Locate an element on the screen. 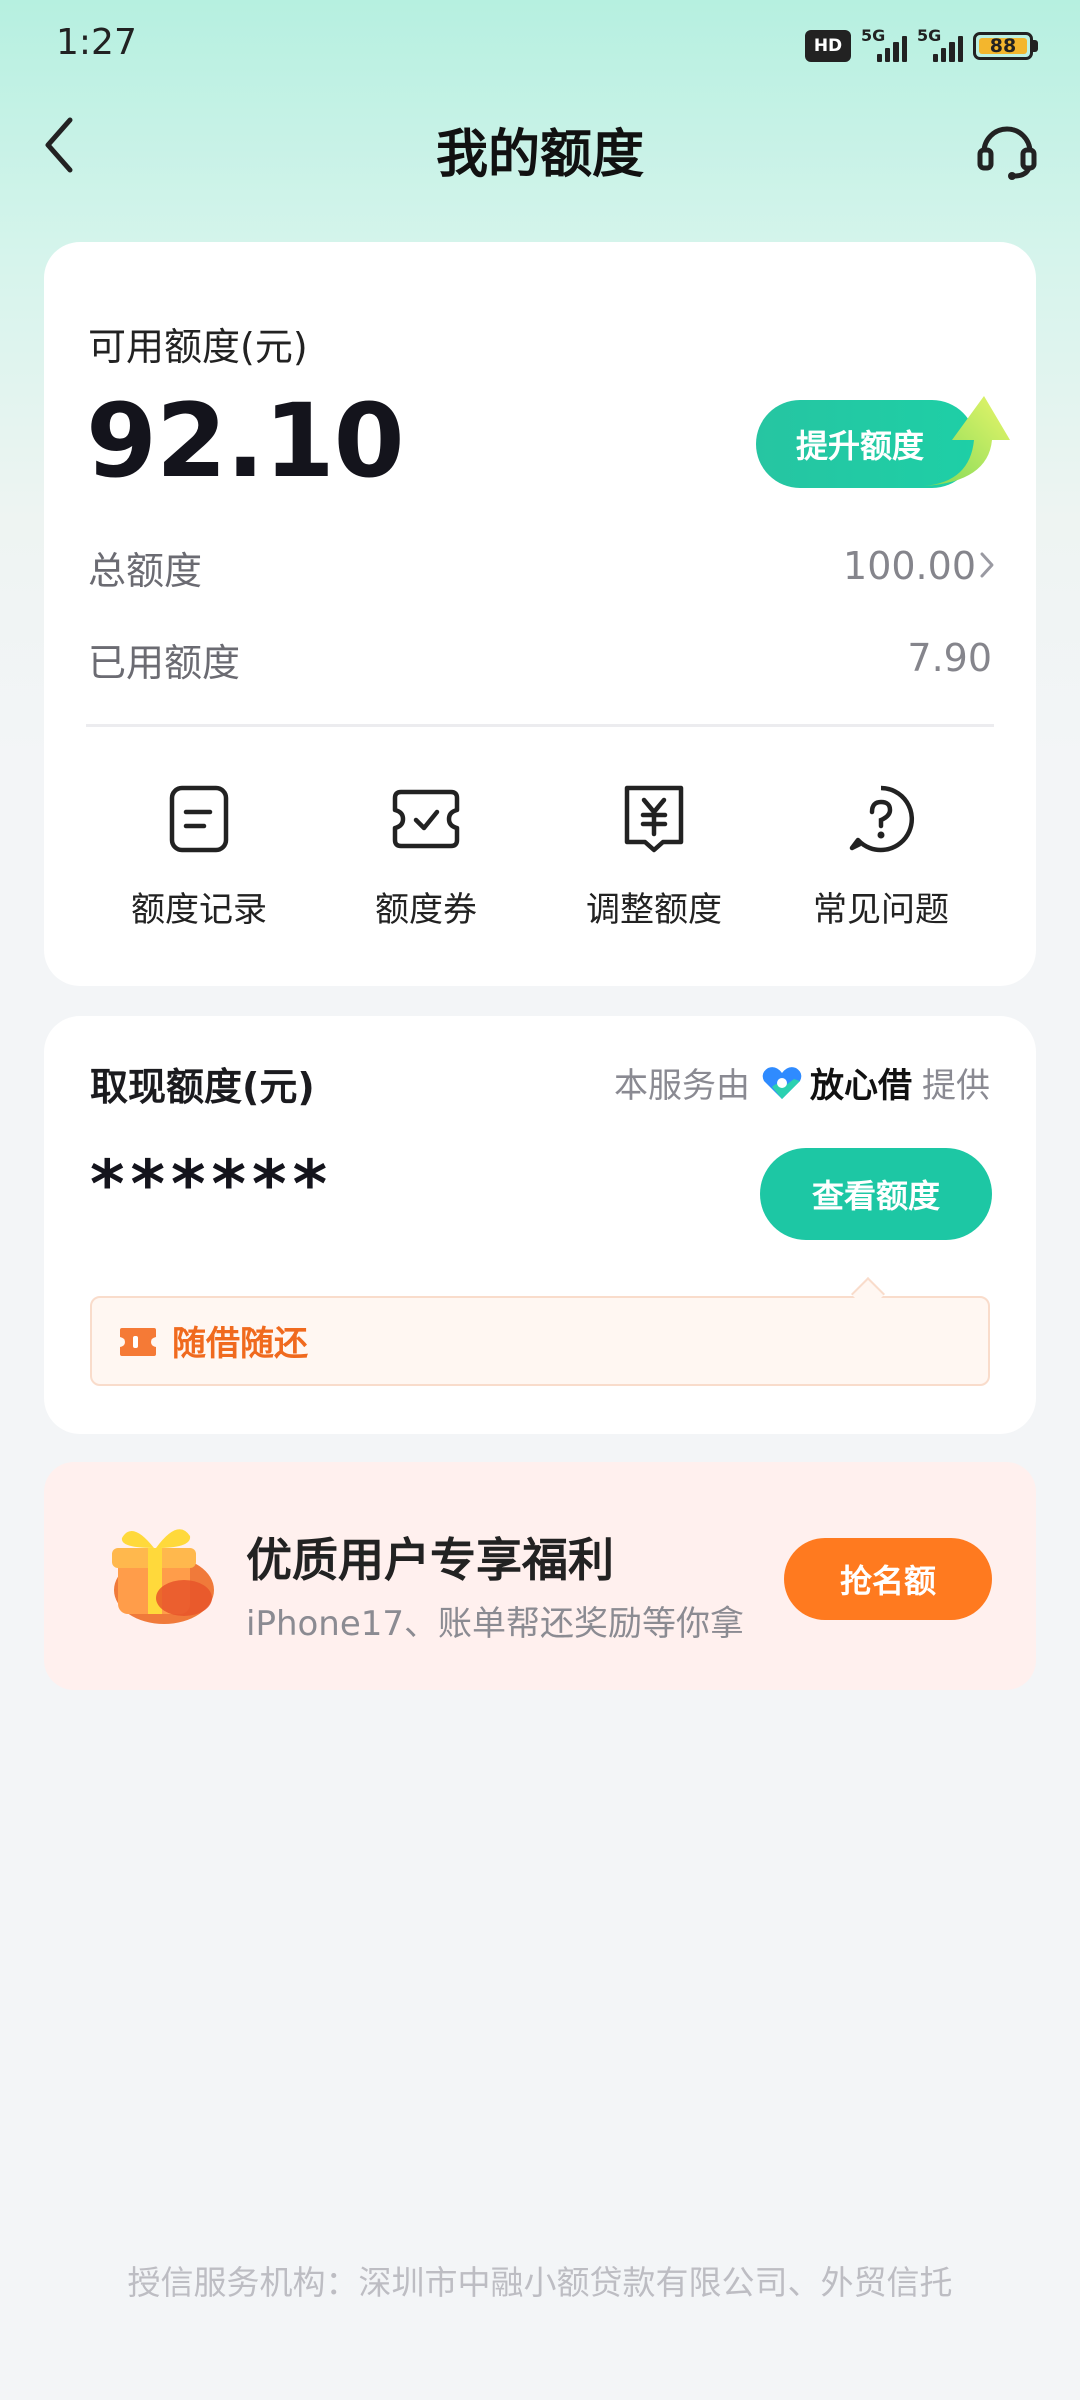 This screenshot has height=2400, width=1080. promo-banner: 优质用户专享福利 iPhone17、账单帮还奖励等你拿 抢名额 is located at coordinates (540, 1576).